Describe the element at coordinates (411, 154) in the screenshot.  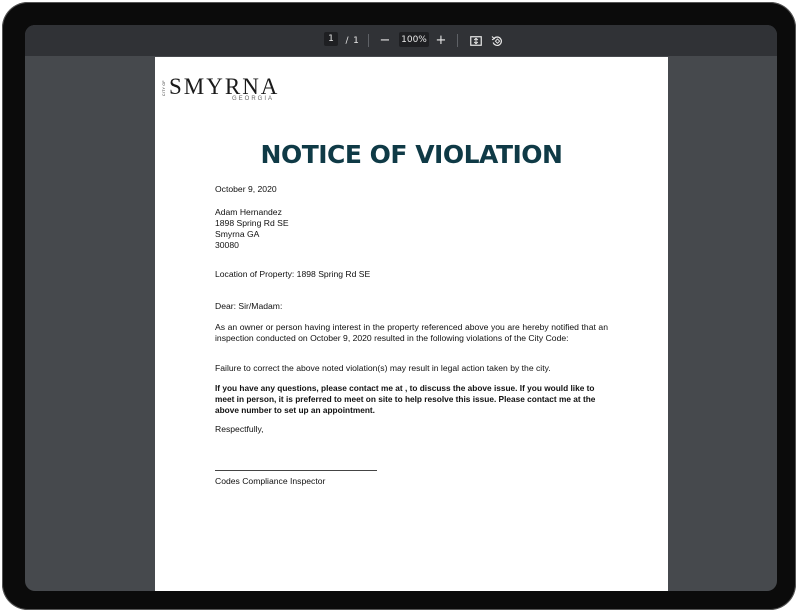
I see `document-title: NOTICE OF VIOLATION` at that location.